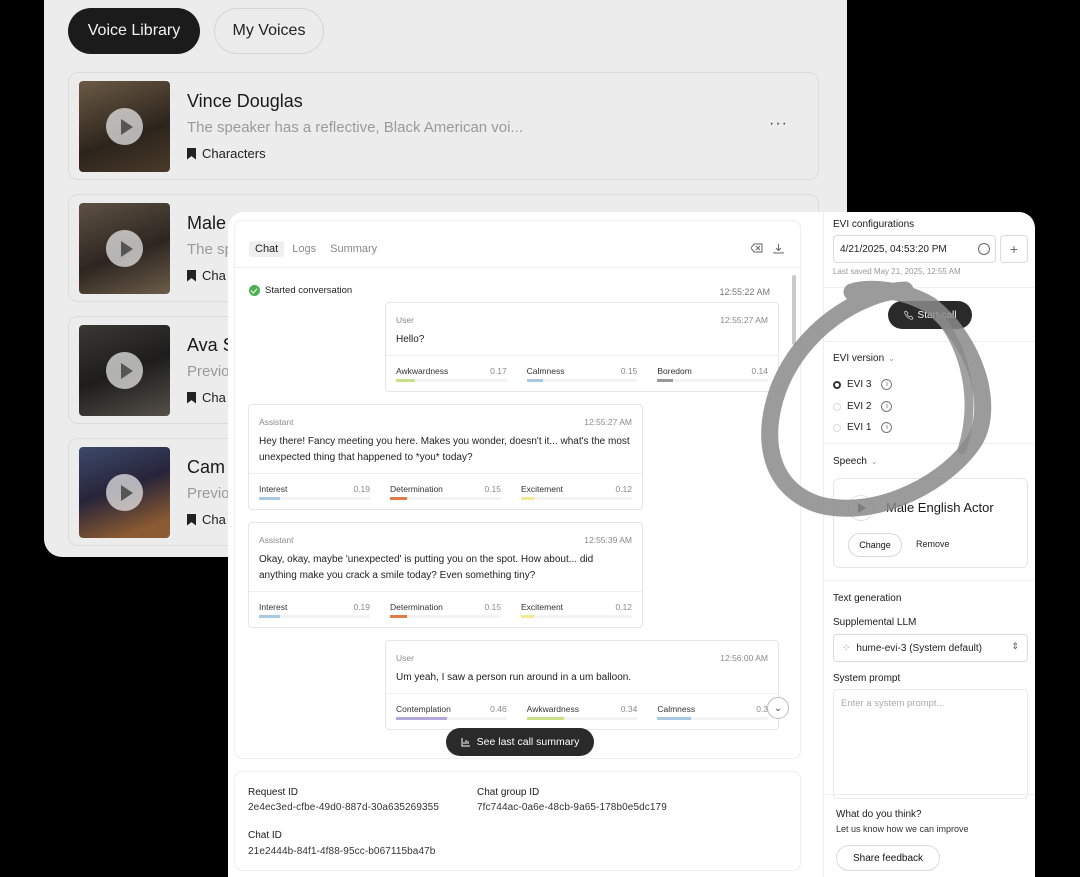 The height and width of the screenshot is (877, 1080). Describe the element at coordinates (273, 792) in the screenshot. I see `request-id-label: Request ID` at that location.